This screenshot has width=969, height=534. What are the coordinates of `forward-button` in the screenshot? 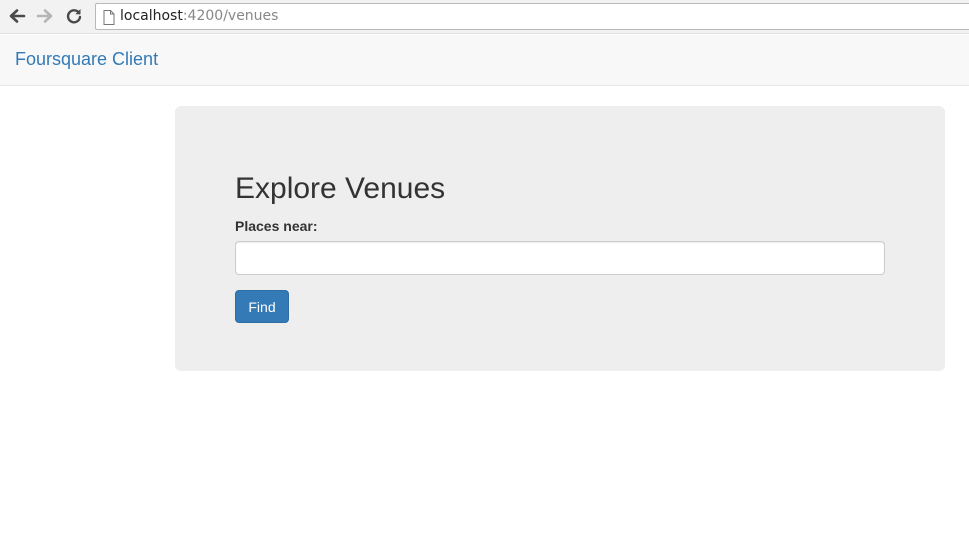 It's located at (45, 16).